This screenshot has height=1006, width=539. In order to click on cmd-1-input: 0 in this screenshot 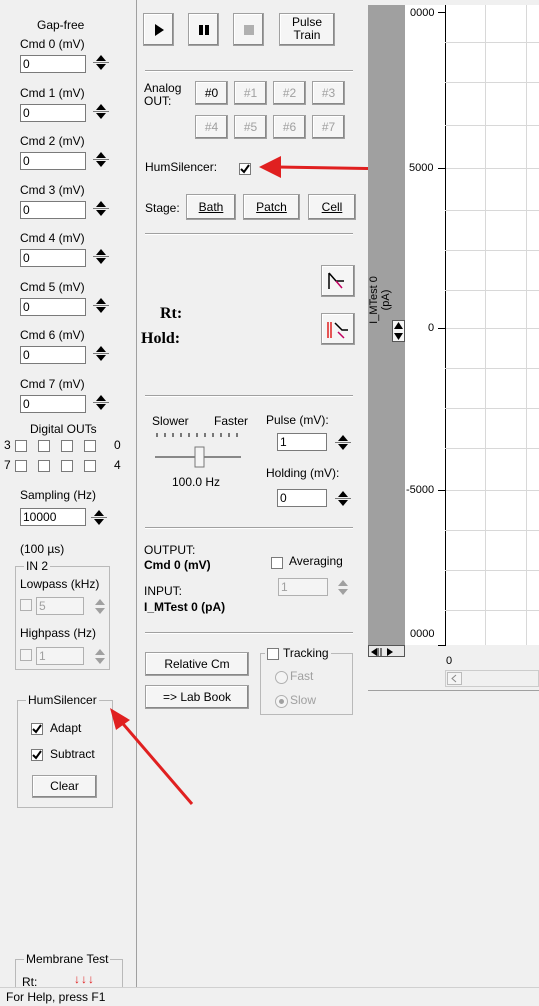, I will do `click(53, 112)`.